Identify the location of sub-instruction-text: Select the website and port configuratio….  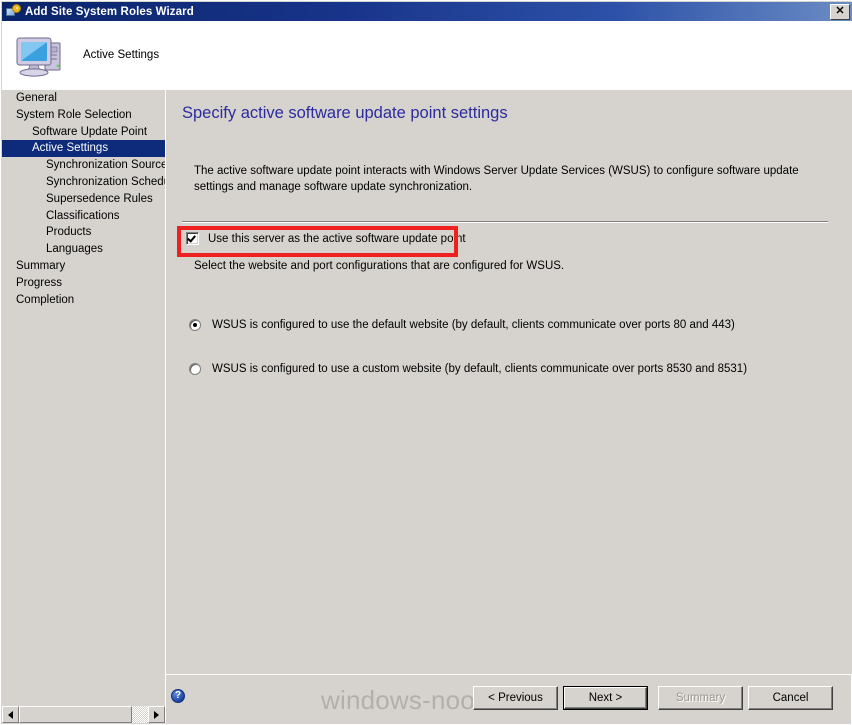
(379, 266).